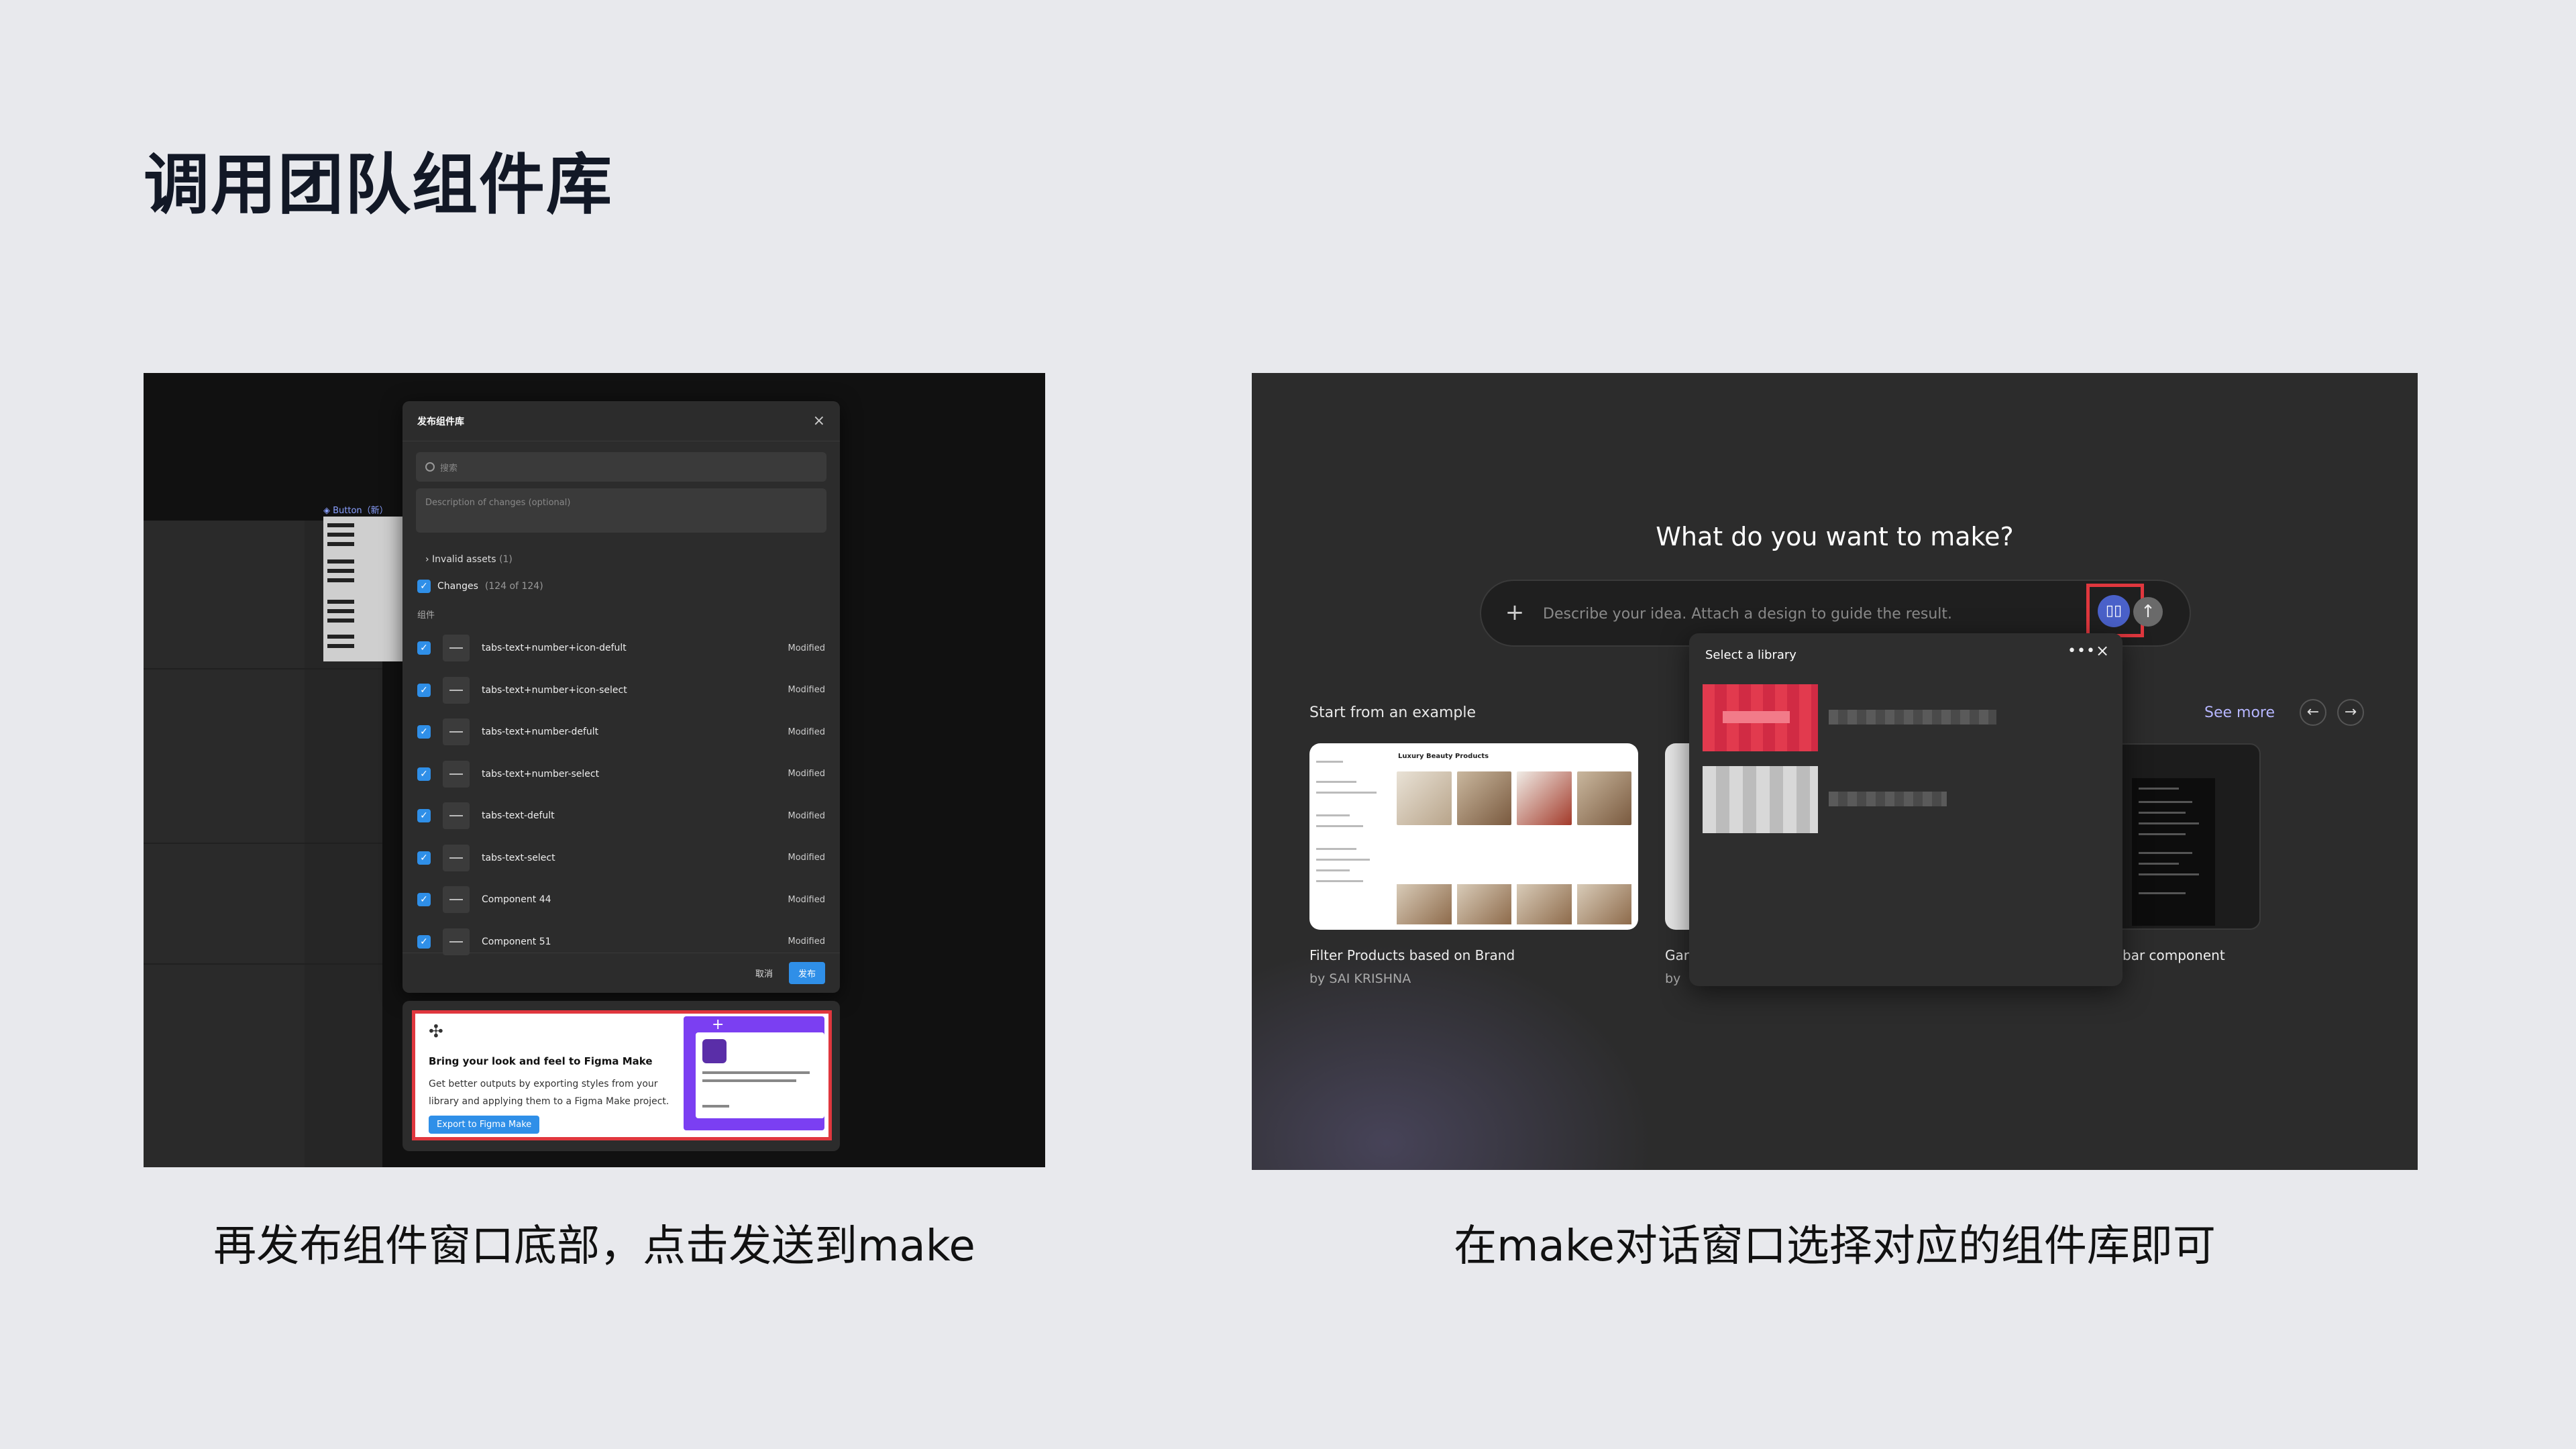 Image resolution: width=2576 pixels, height=1449 pixels. What do you see at coordinates (554, 648) in the screenshot?
I see `component-name: tabs-text+number+icon-defult` at bounding box center [554, 648].